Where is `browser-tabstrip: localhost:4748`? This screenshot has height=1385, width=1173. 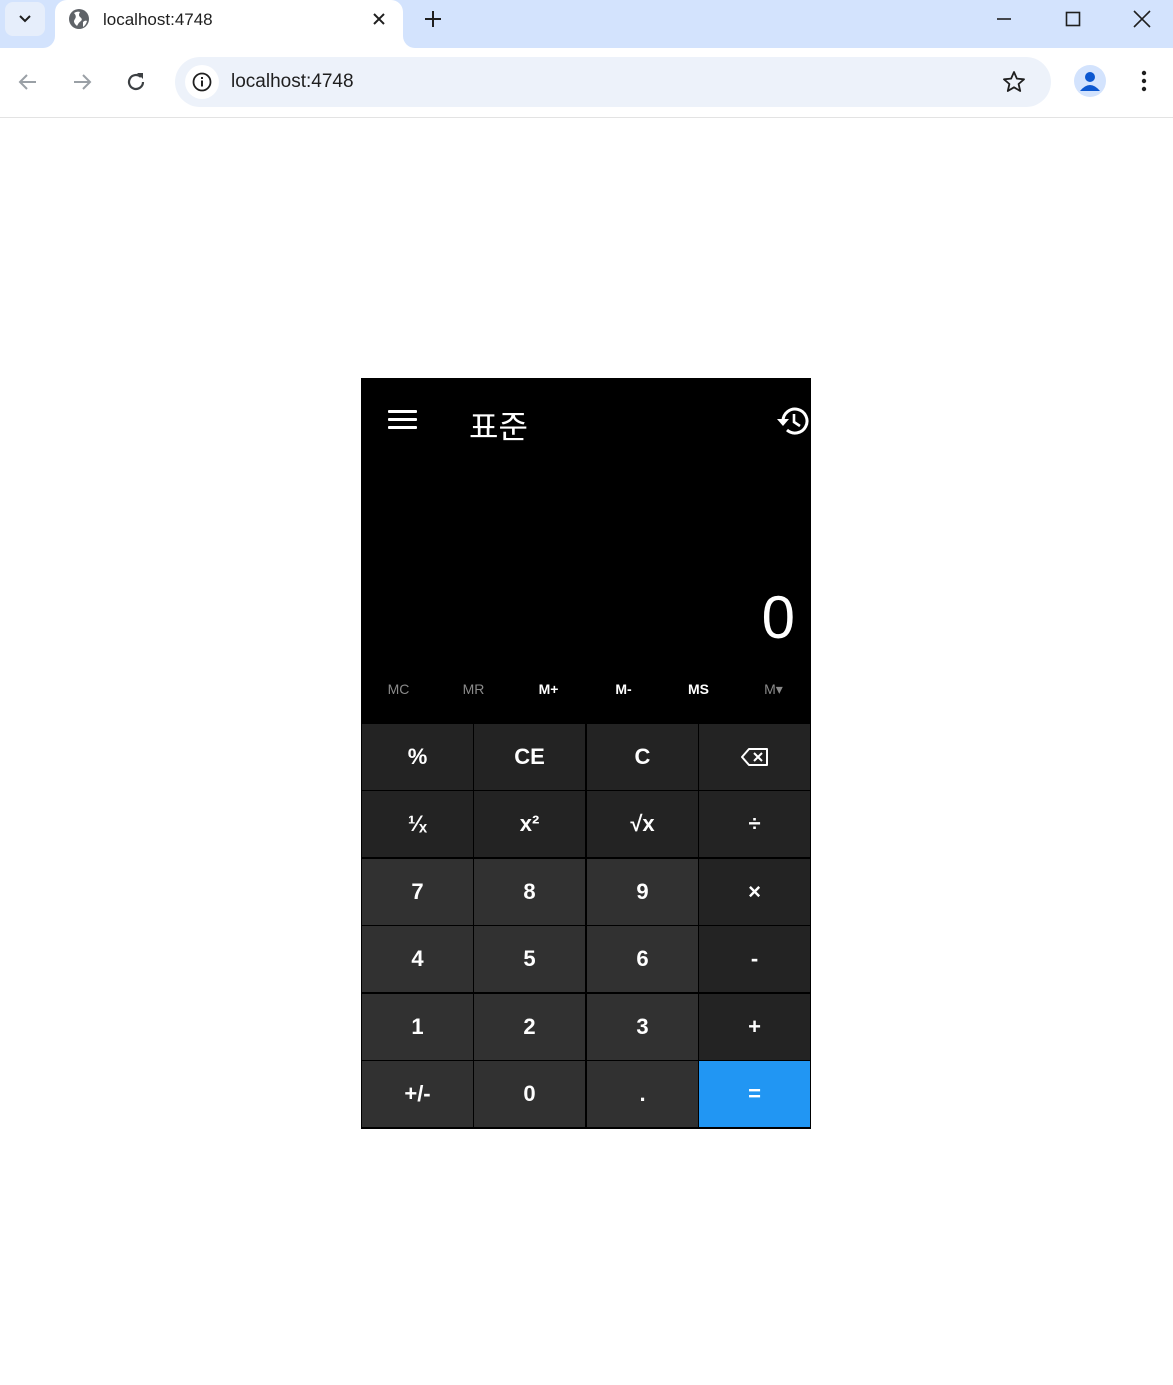
browser-tabstrip: localhost:4748 is located at coordinates (586, 24).